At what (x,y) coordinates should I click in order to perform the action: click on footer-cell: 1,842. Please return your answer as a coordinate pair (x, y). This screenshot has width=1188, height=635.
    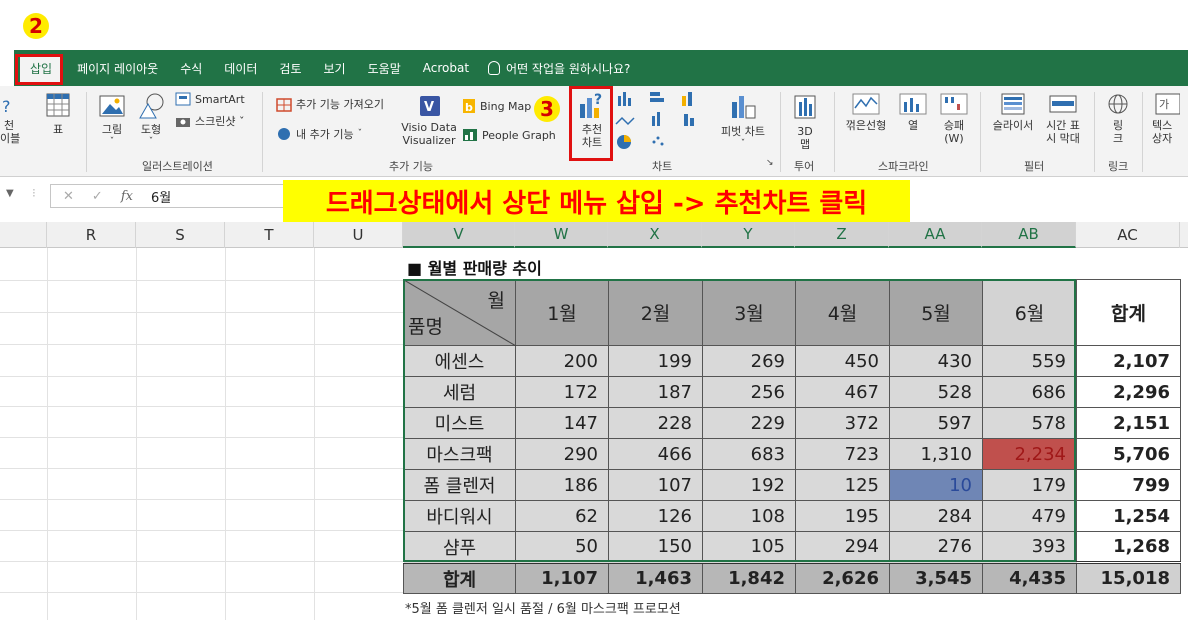
    Looking at the image, I should click on (749, 577).